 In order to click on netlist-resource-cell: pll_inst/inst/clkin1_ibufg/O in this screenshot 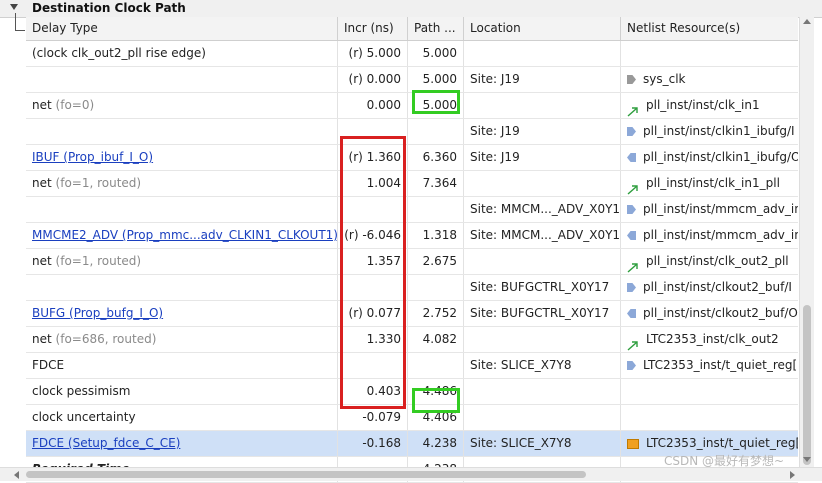, I will do `click(709, 157)`.